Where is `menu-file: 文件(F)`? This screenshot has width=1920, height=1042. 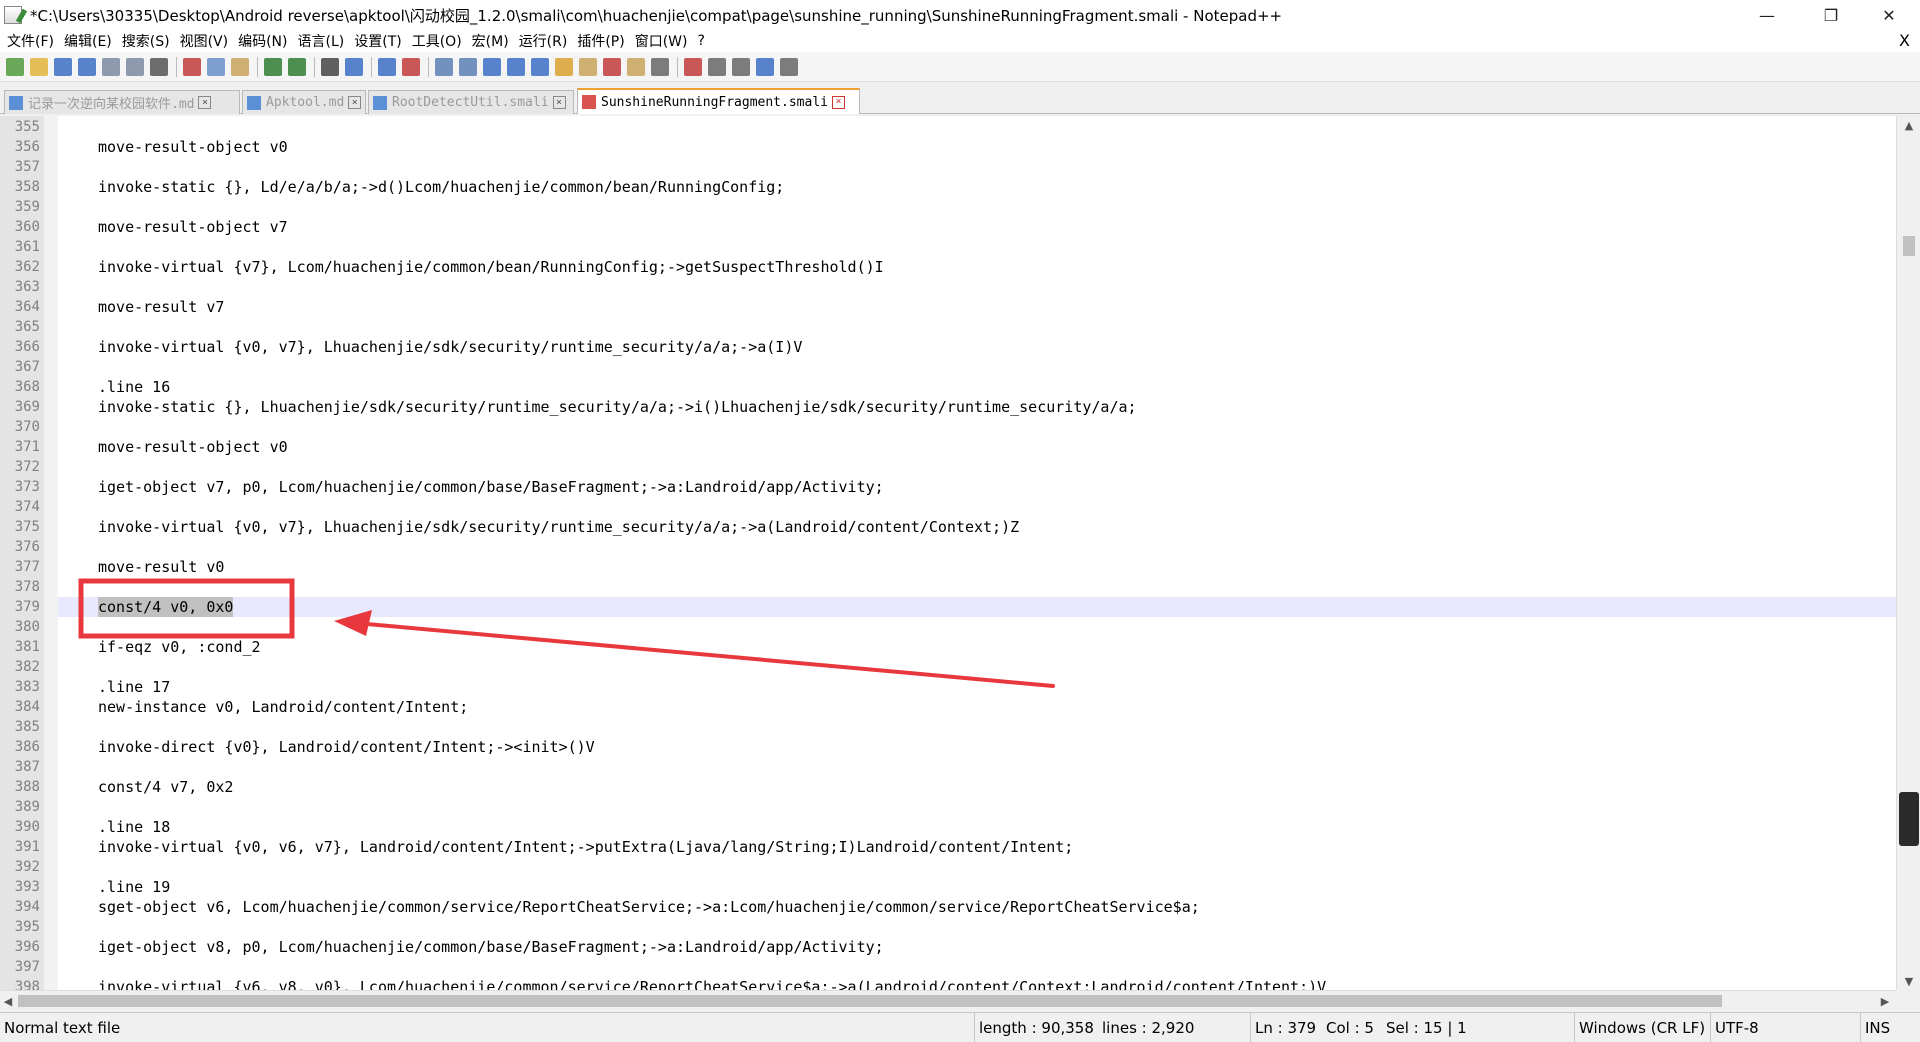 menu-file: 文件(F) is located at coordinates (29, 41).